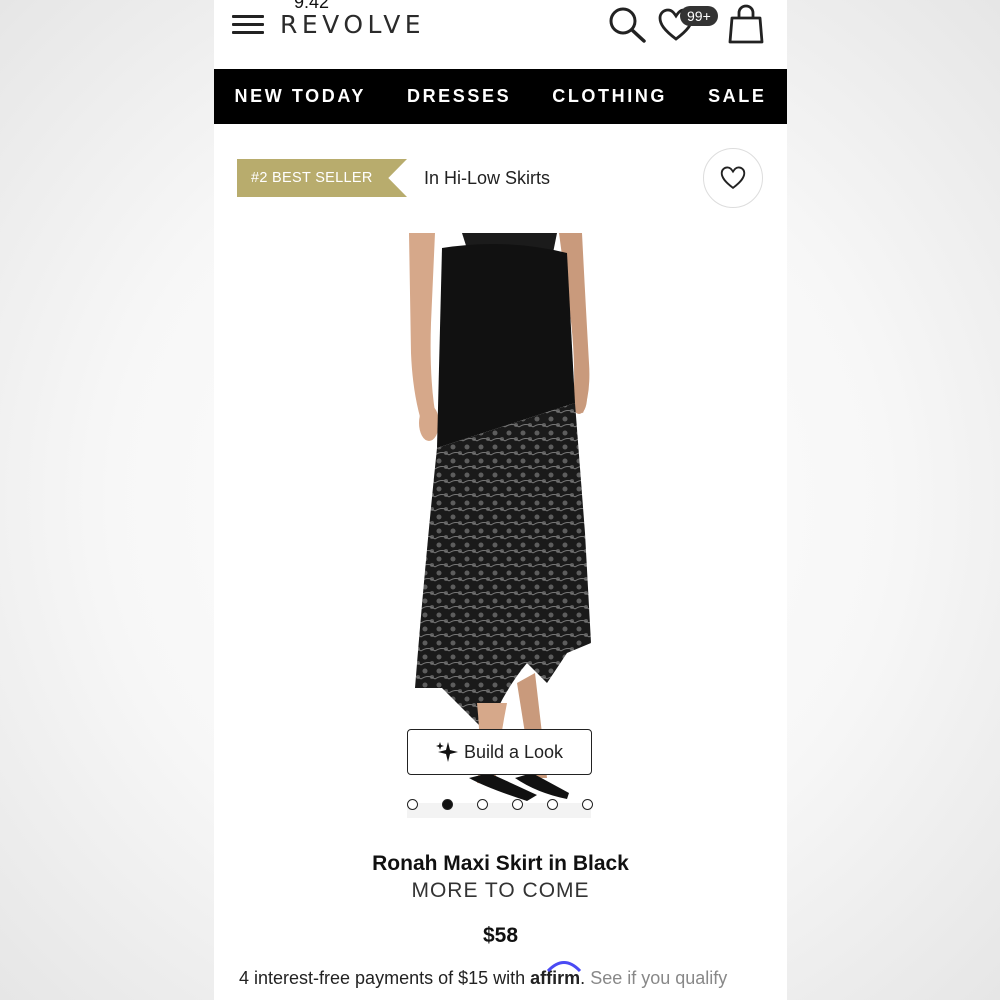 The image size is (1000, 1000). I want to click on wishlist-count-badge: 99+, so click(699, 16).